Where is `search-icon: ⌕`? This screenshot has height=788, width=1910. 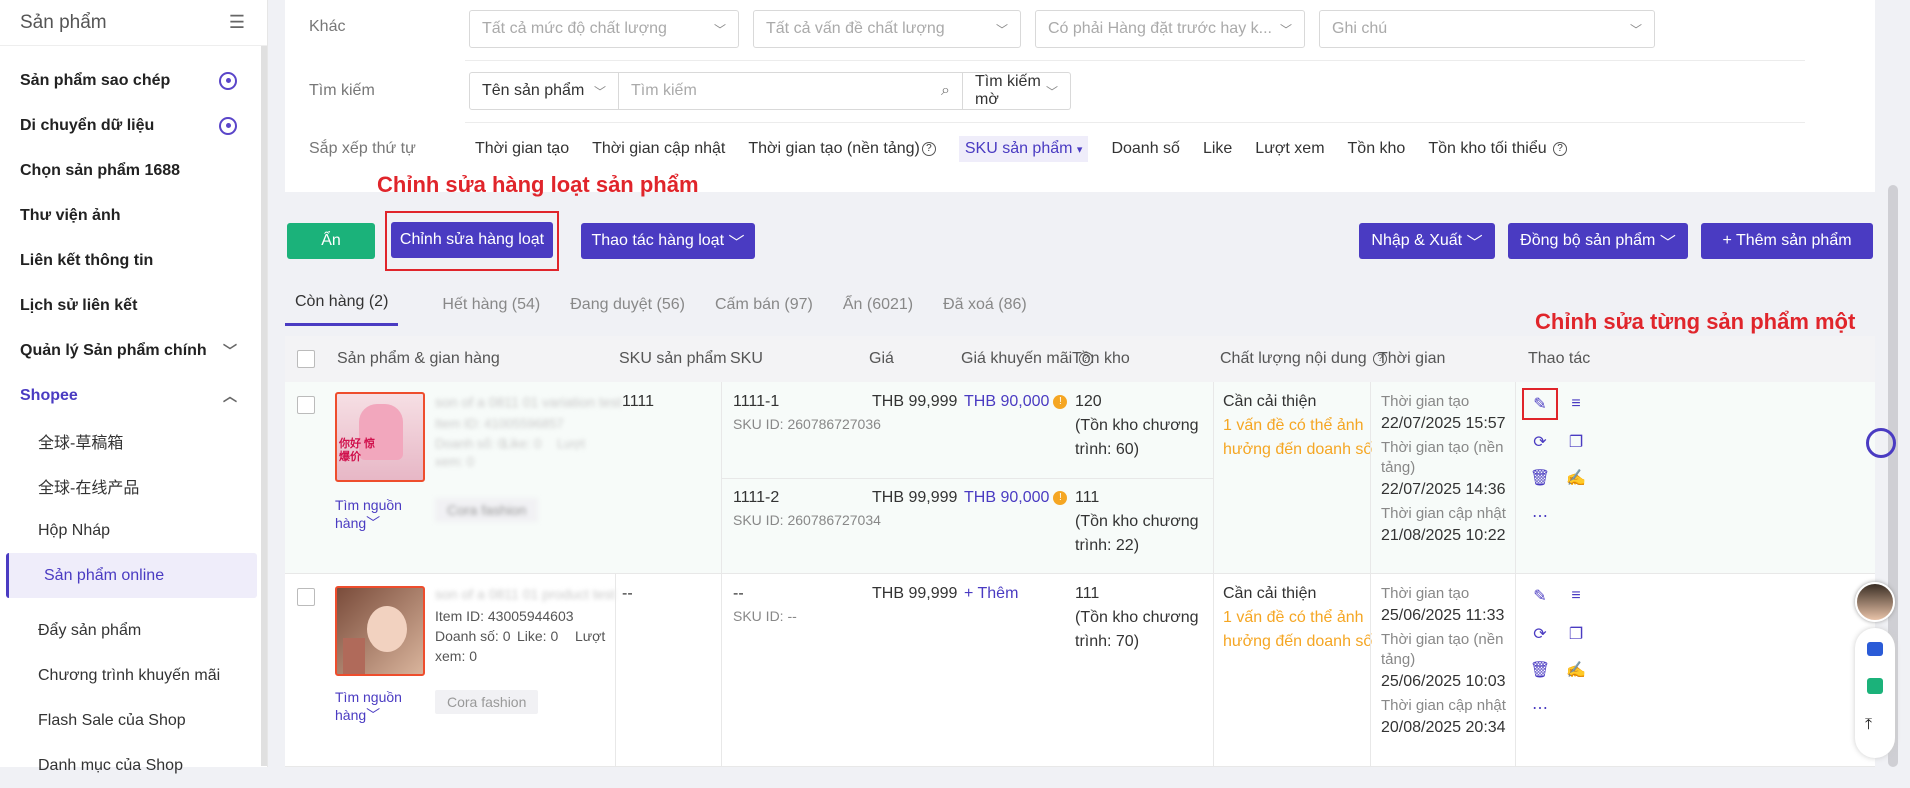
search-icon: ⌕ is located at coordinates (945, 91).